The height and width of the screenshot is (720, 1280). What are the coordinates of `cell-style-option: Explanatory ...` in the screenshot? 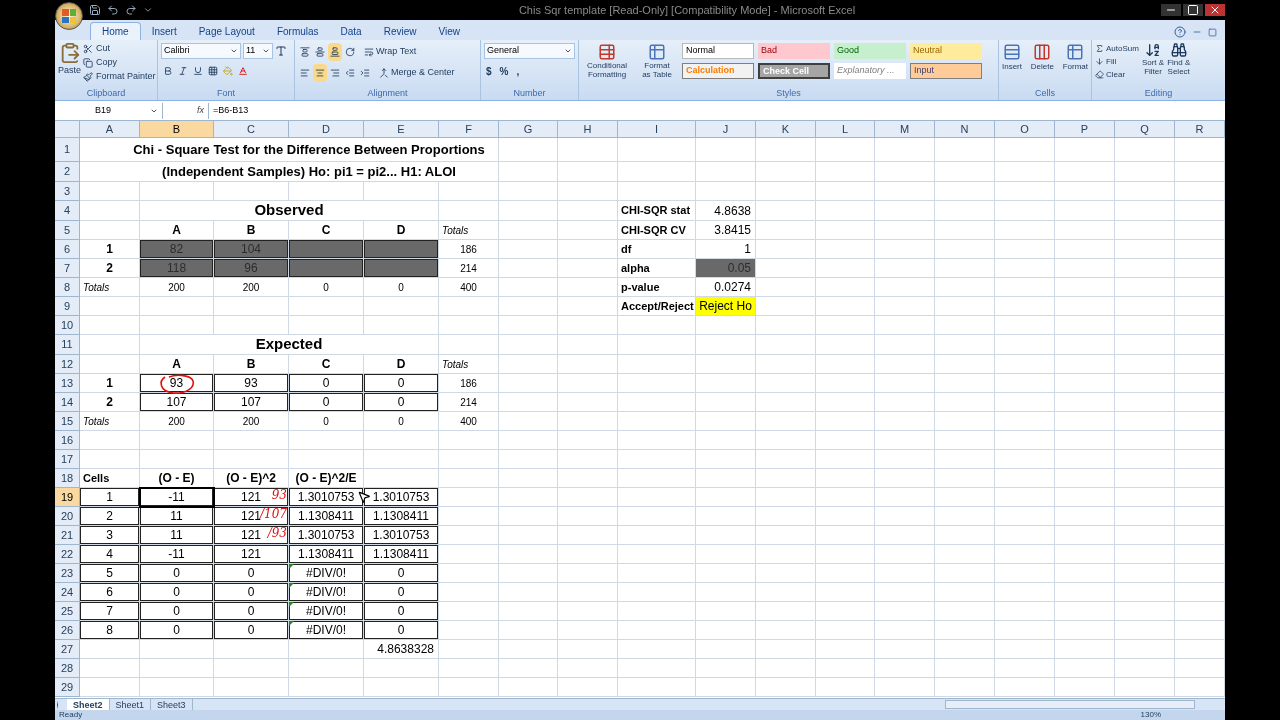 It's located at (870, 71).